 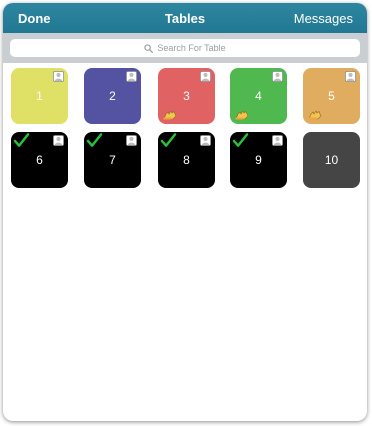 What do you see at coordinates (191, 48) in the screenshot?
I see `search-placeholder: Search For Table` at bounding box center [191, 48].